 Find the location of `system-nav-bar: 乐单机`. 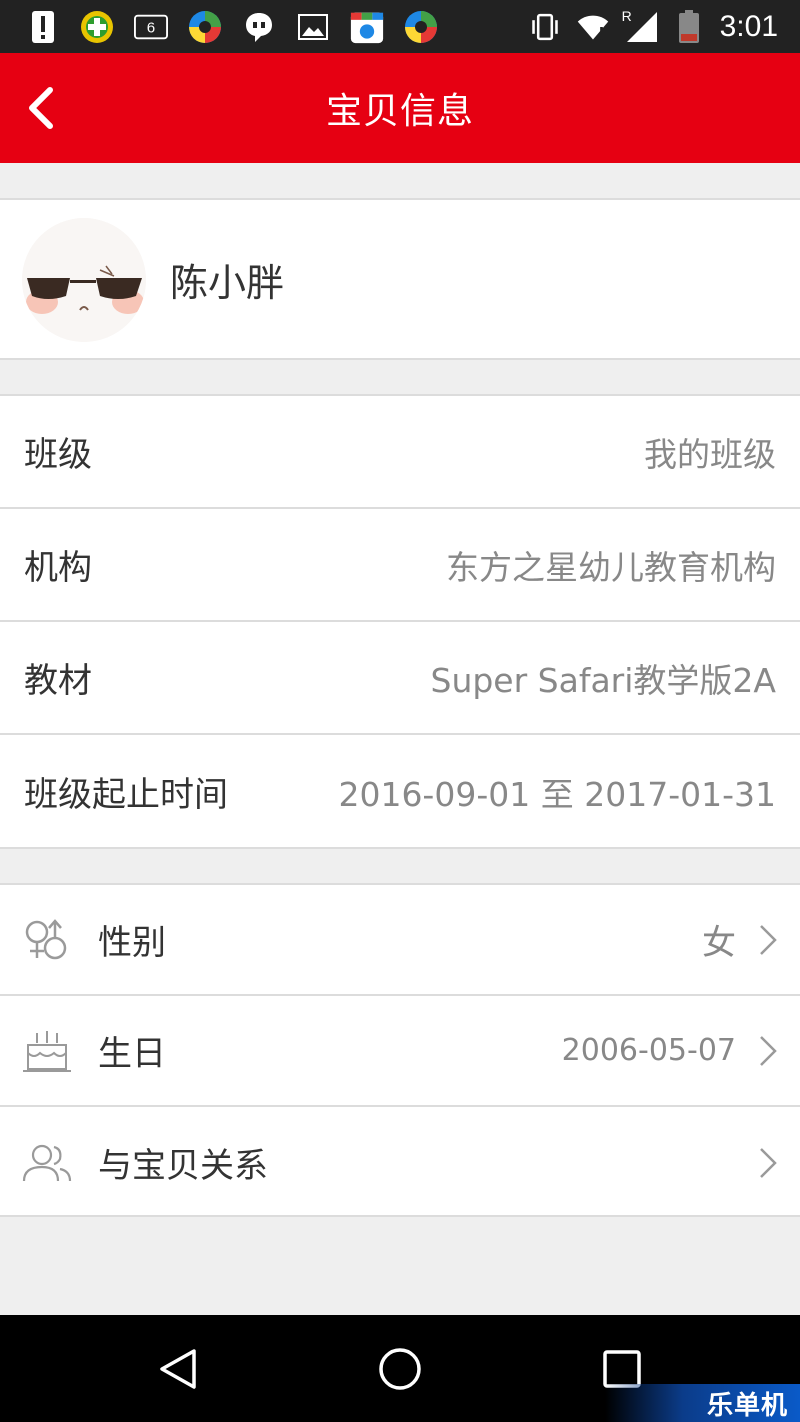

system-nav-bar: 乐单机 is located at coordinates (400, 1368).